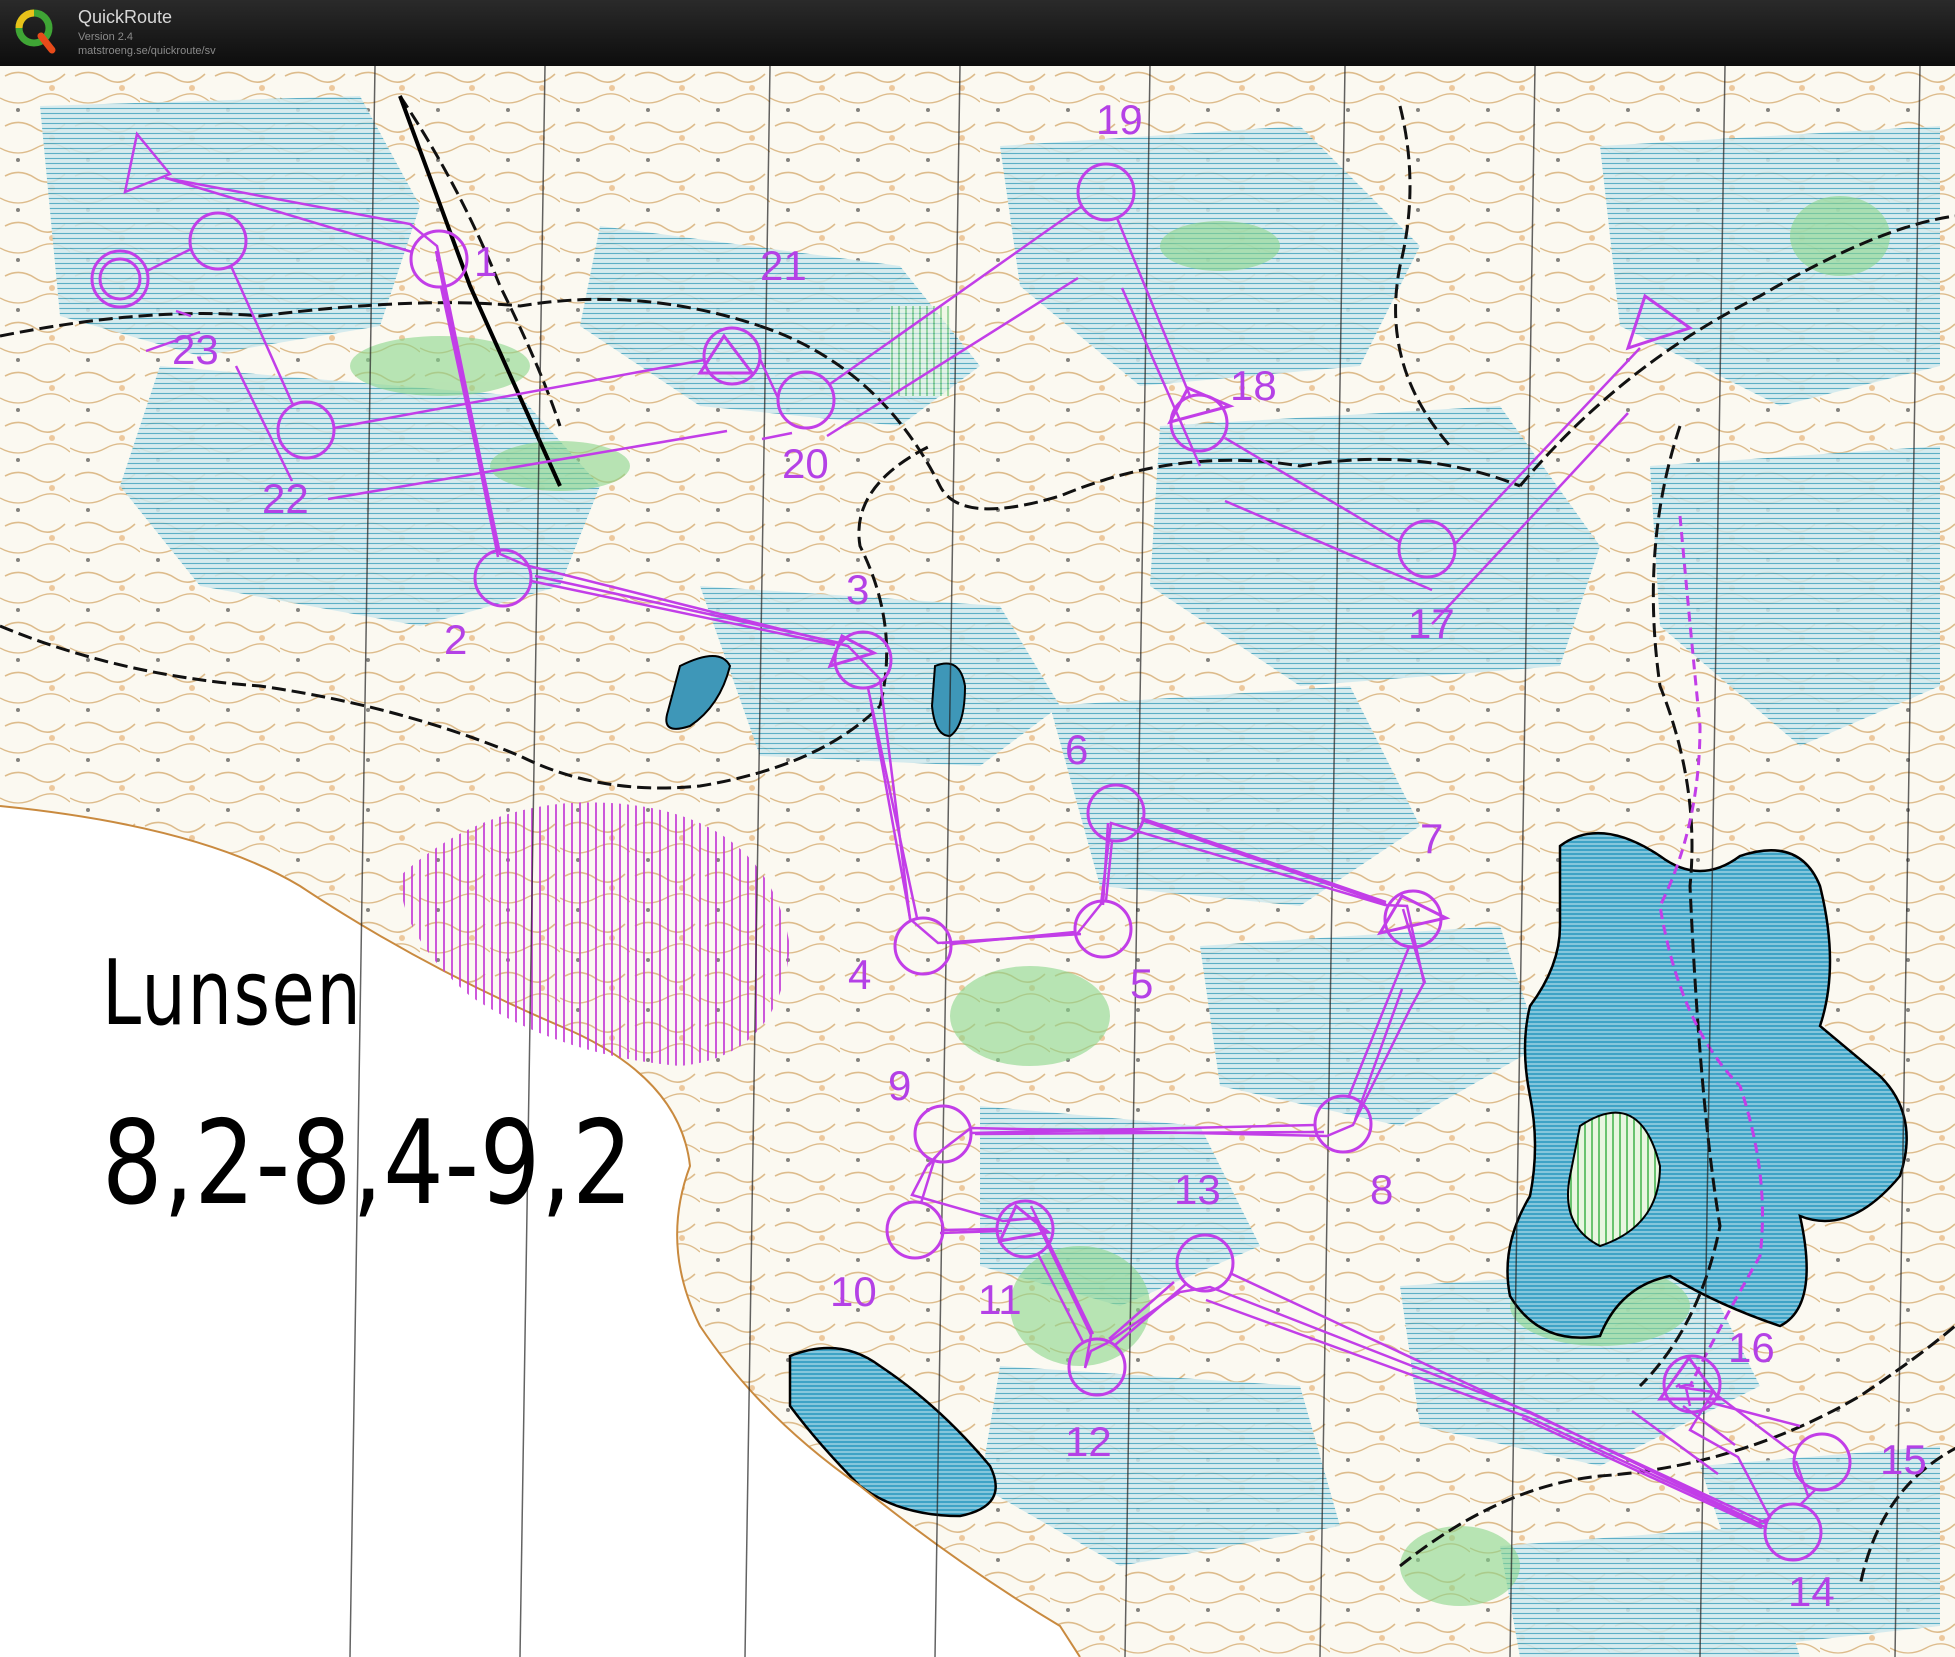 Image resolution: width=1955 pixels, height=1657 pixels. Describe the element at coordinates (455, 639) in the screenshot. I see `control-number: 2` at that location.